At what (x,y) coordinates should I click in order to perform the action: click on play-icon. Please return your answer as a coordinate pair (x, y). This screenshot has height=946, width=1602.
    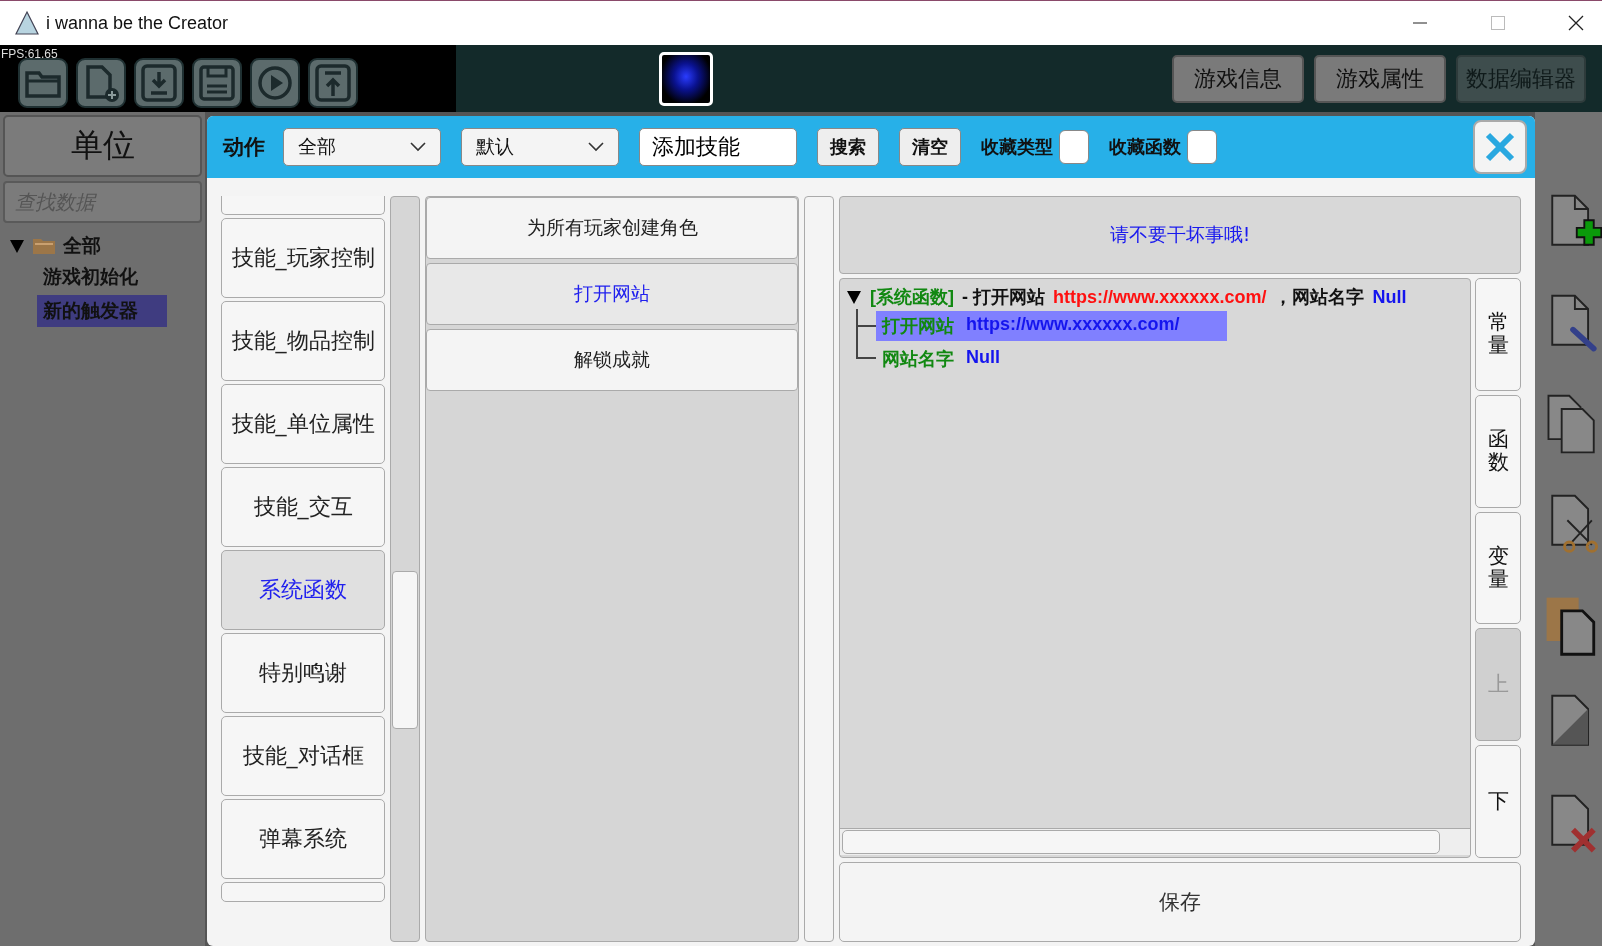
    Looking at the image, I should click on (275, 82).